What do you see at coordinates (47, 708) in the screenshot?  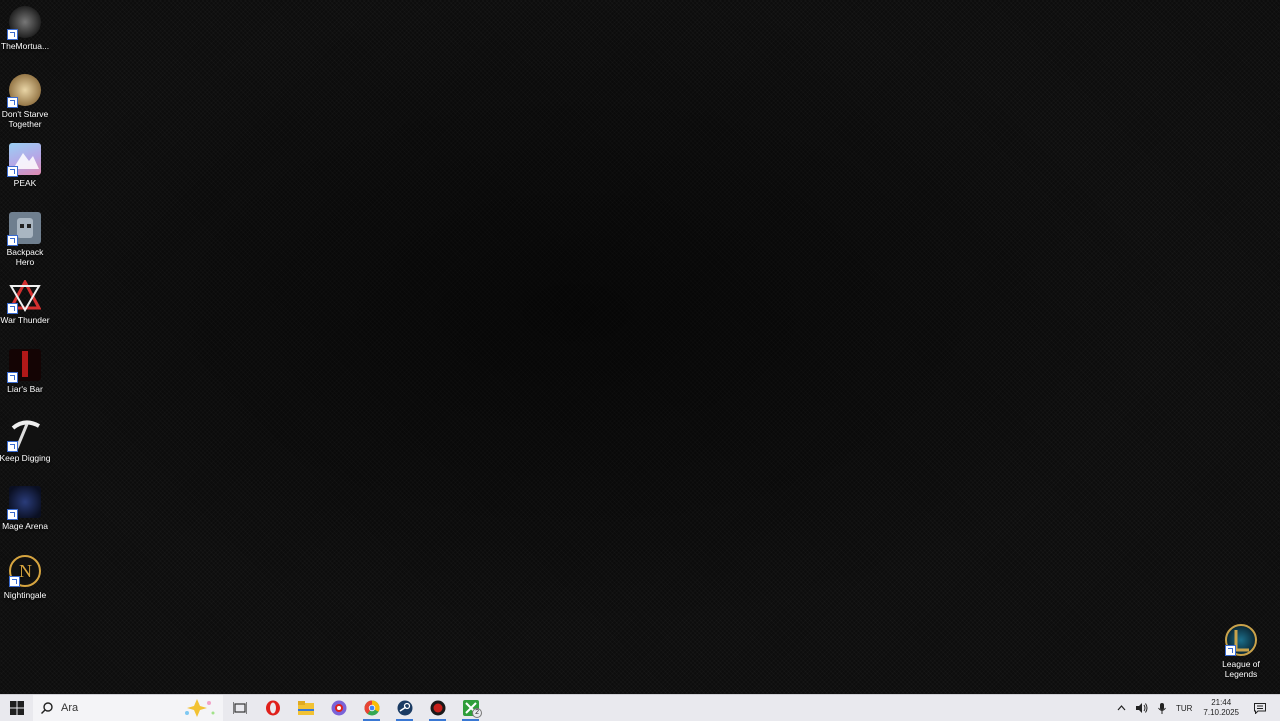 I see `search-icon` at bounding box center [47, 708].